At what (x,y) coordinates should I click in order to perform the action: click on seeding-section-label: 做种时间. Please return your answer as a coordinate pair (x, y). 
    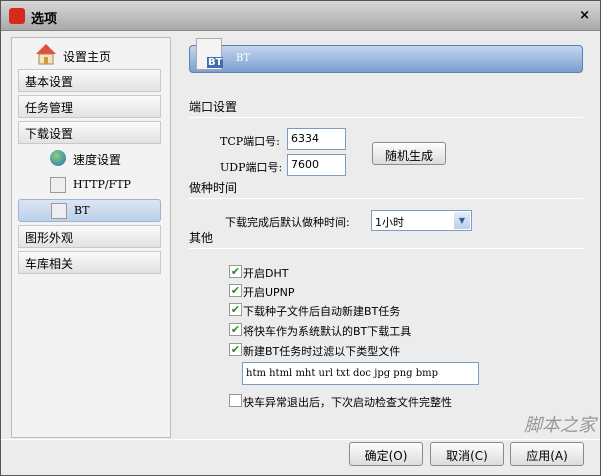
    Looking at the image, I should click on (213, 188).